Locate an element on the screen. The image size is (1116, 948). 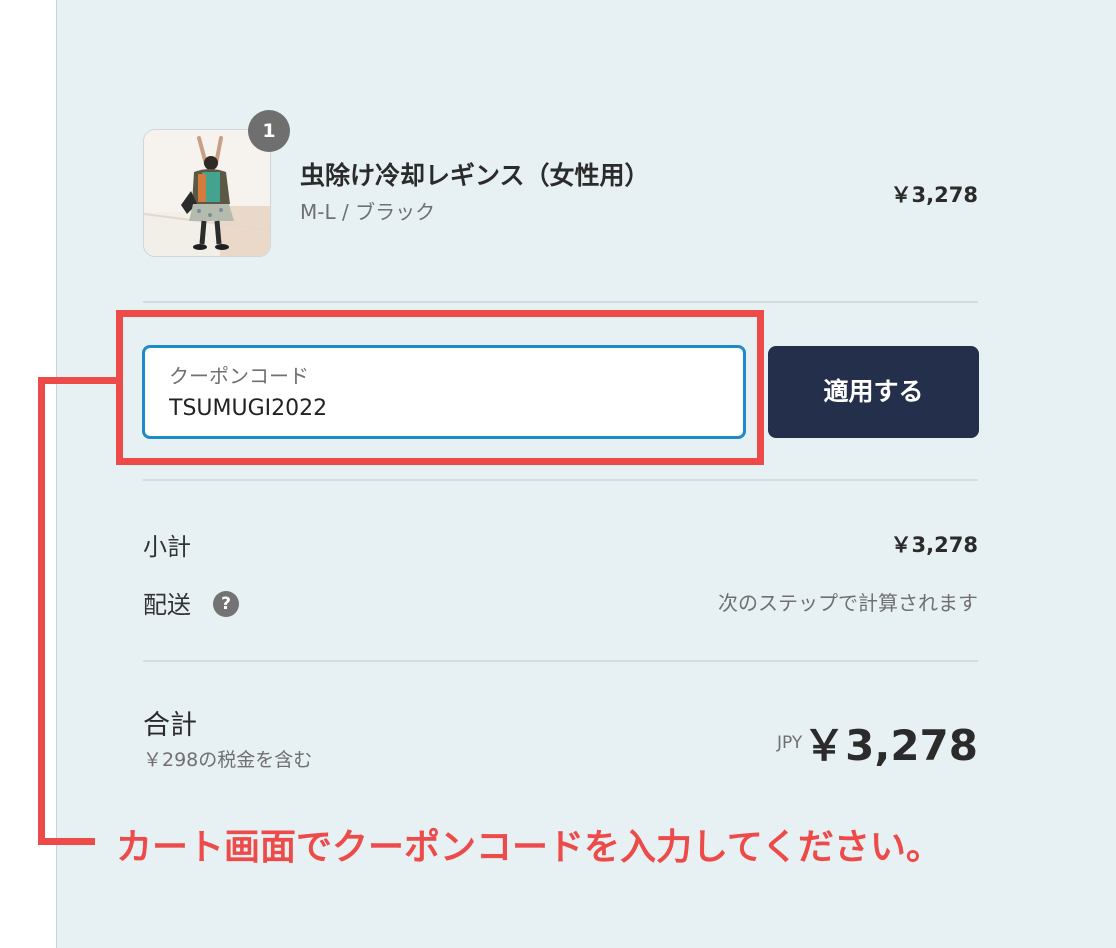
main-content-edge is located at coordinates (28, 474).